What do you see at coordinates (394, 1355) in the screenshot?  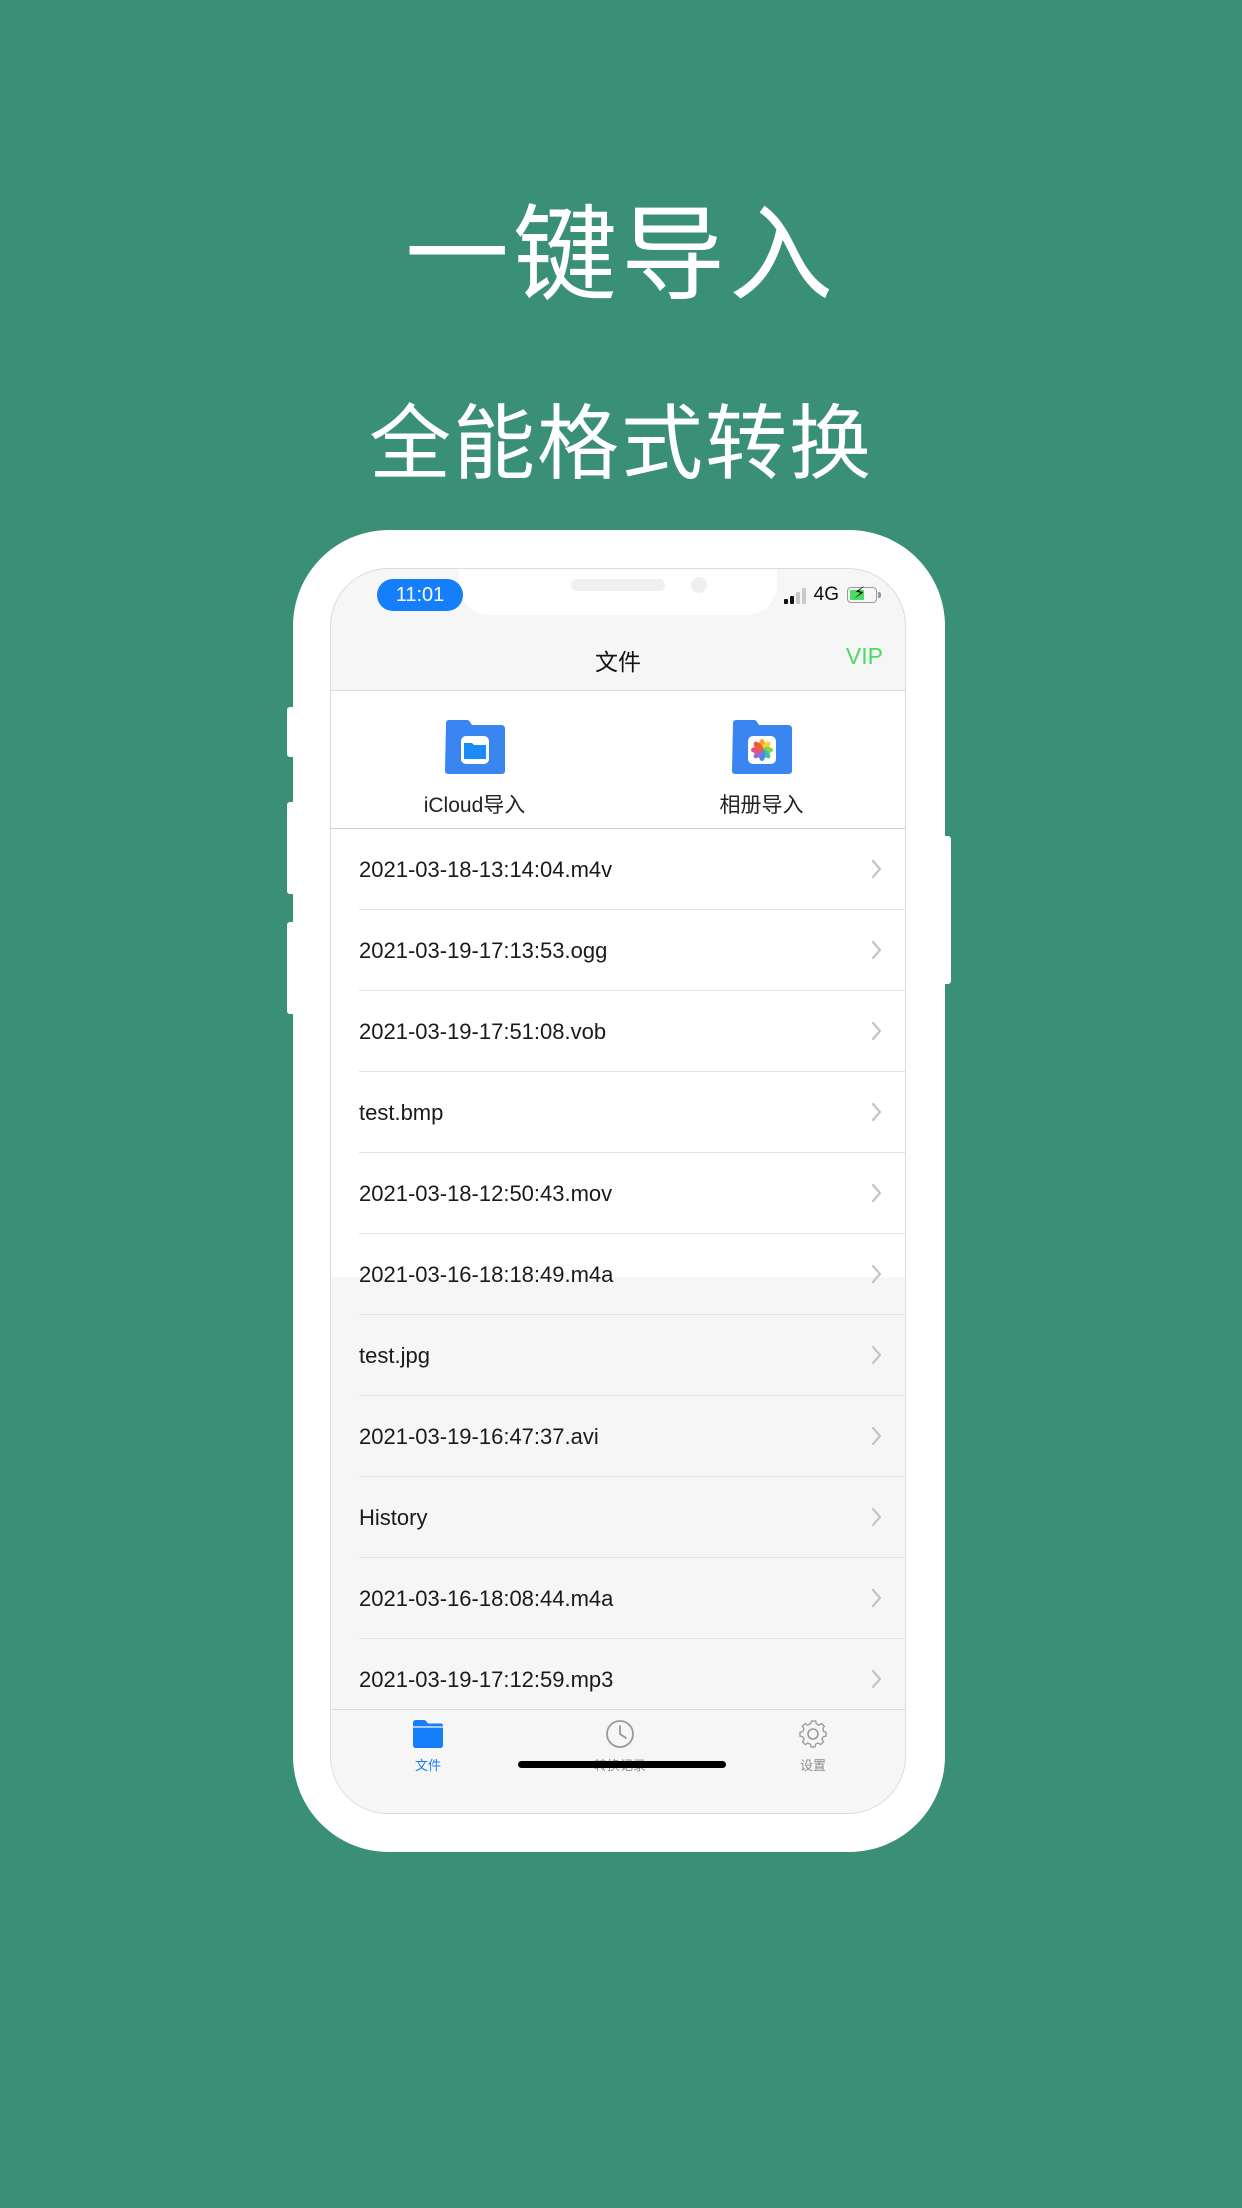 I see `file-name: test.jpg` at bounding box center [394, 1355].